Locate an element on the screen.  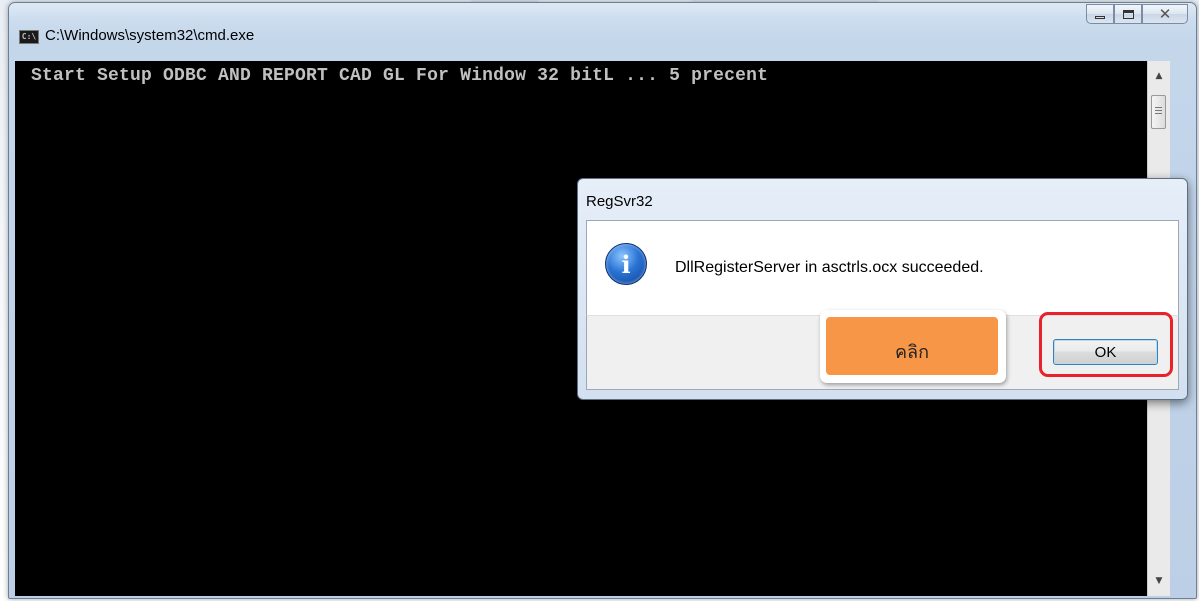
grip-icon is located at coordinates (1158, 107).